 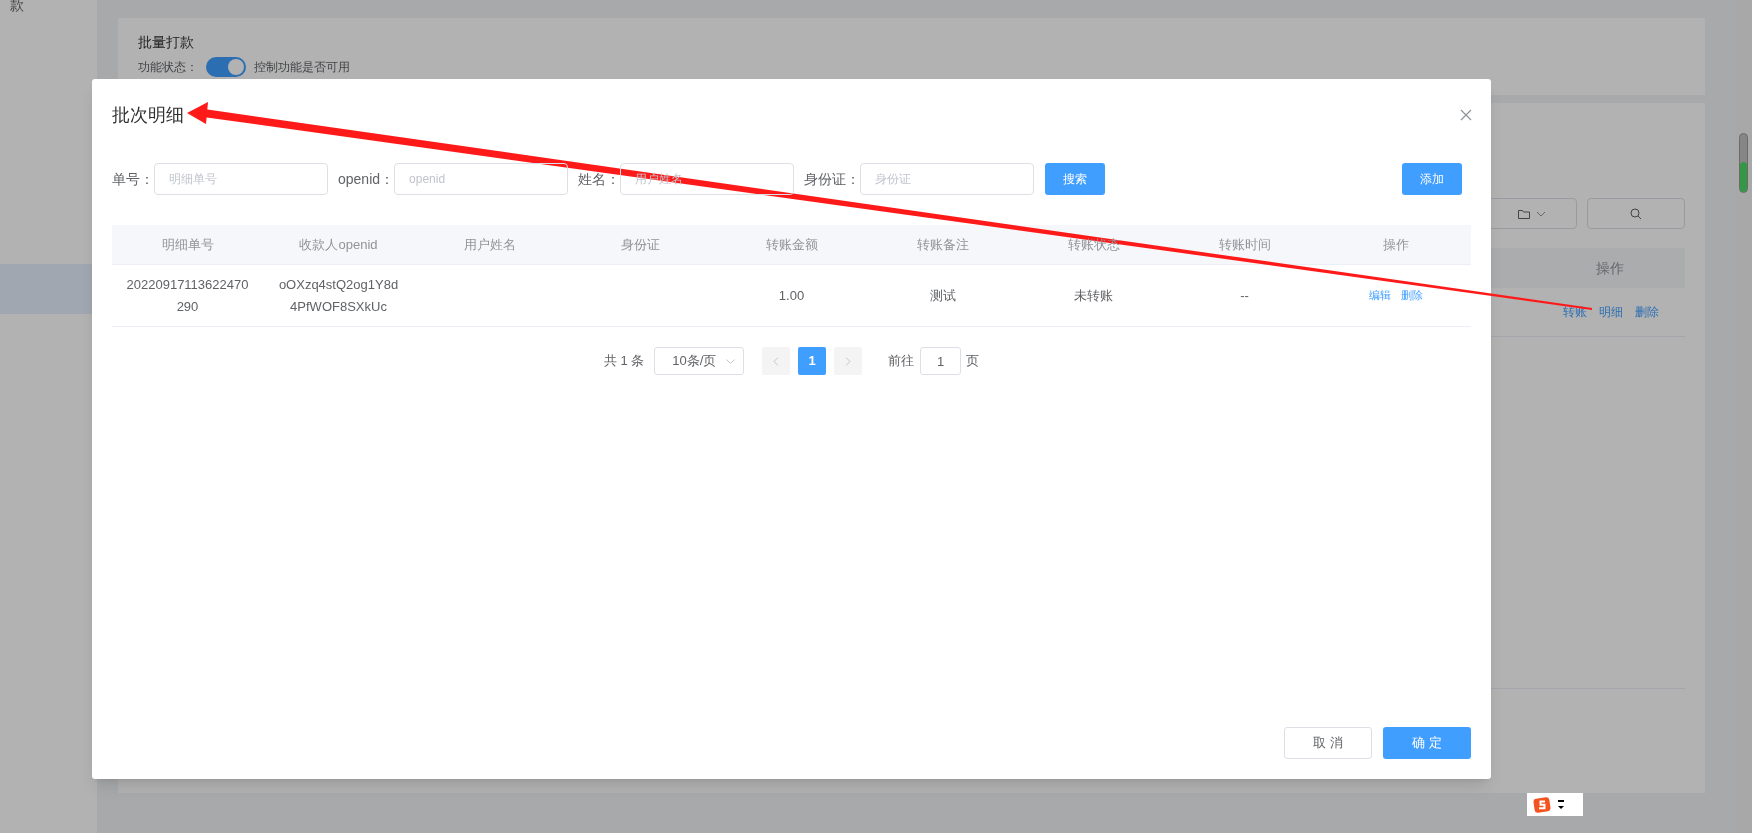 I want to click on page-size-select: 10条/页, so click(x=699, y=361).